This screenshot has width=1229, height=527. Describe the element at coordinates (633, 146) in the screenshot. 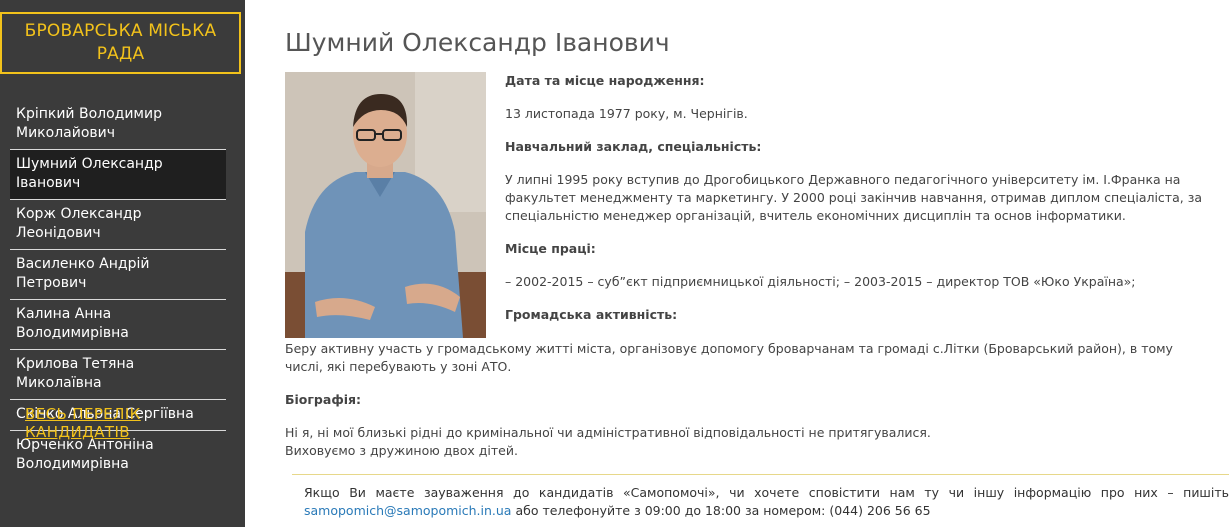

I see `education-label: Навчальний заклад, спеціальність:` at that location.